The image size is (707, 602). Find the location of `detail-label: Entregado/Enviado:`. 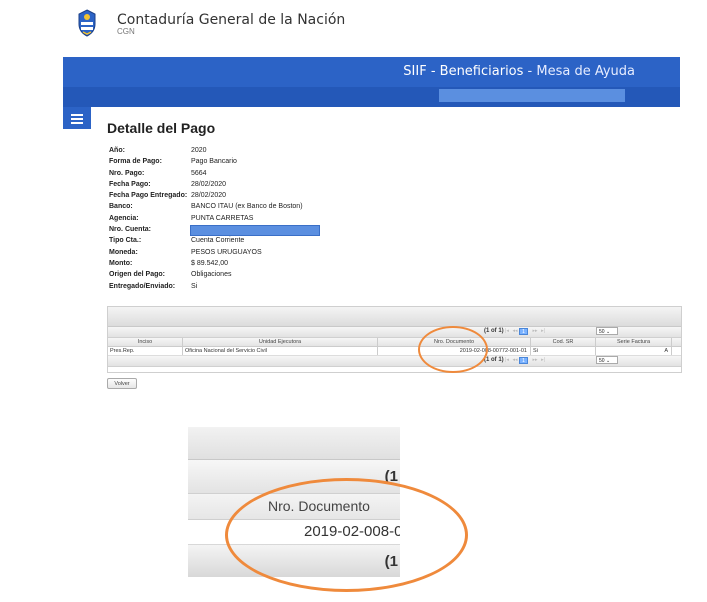

detail-label: Entregado/Enviado: is located at coordinates (142, 286).